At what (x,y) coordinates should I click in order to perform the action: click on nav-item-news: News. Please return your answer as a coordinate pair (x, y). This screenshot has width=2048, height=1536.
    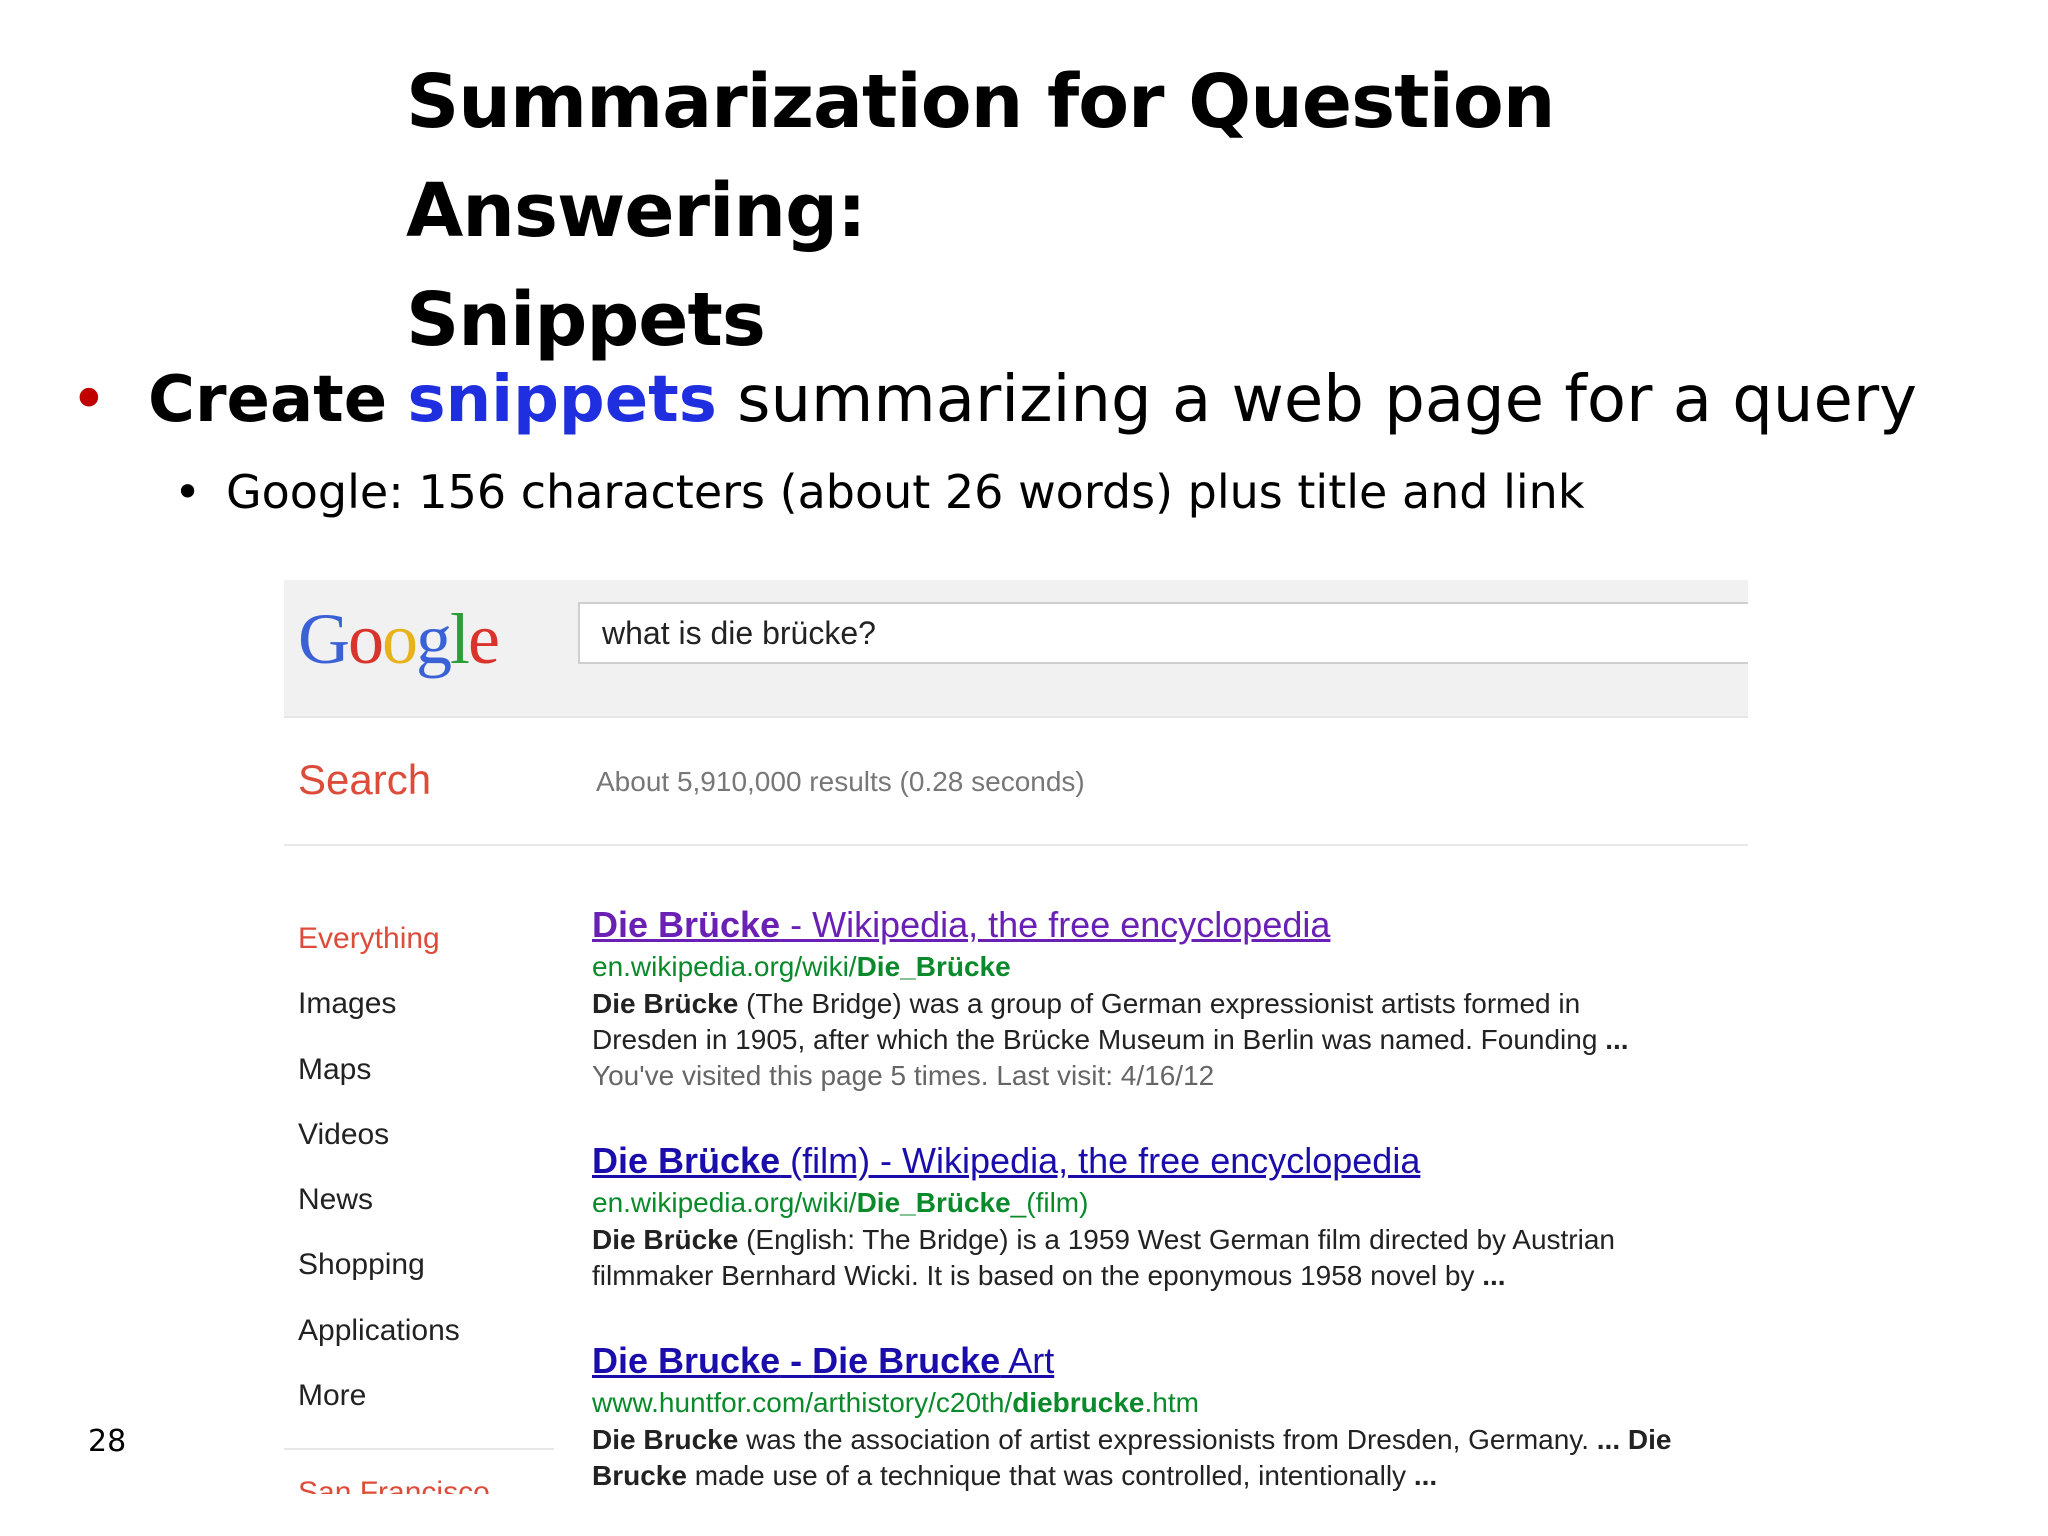
    Looking at the image, I should click on (428, 1199).